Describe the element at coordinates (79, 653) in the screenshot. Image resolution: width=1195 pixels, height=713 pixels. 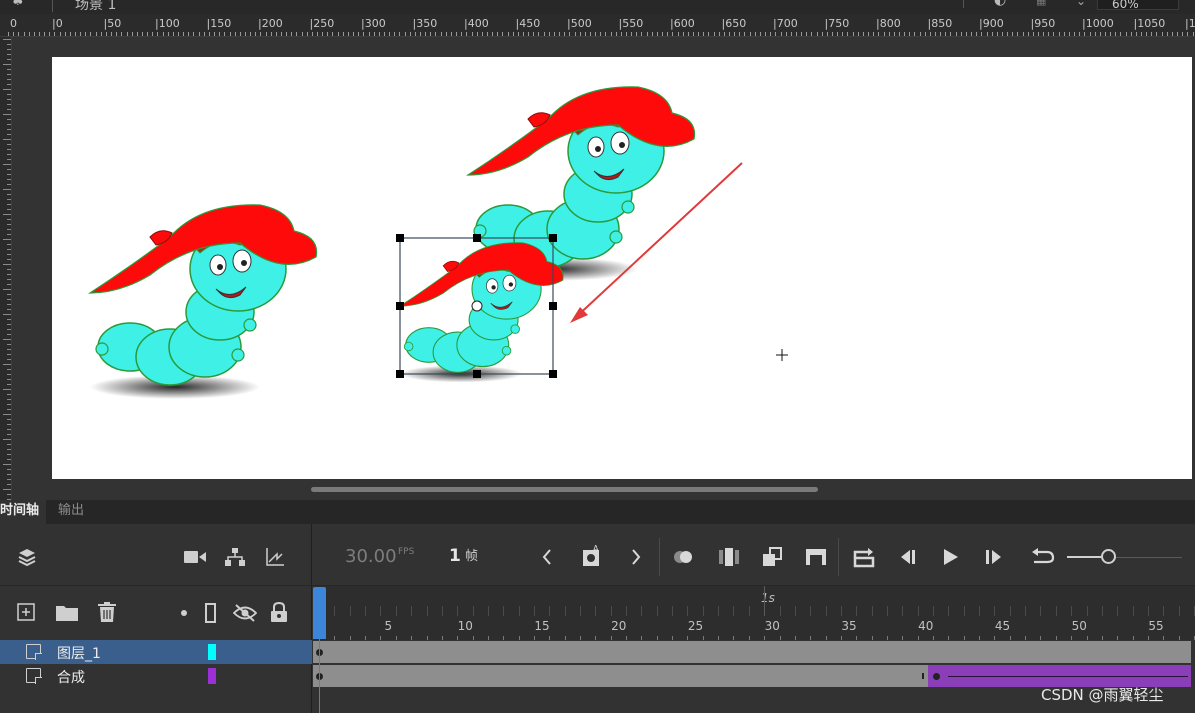
I see `layer-name: 图层_1` at that location.